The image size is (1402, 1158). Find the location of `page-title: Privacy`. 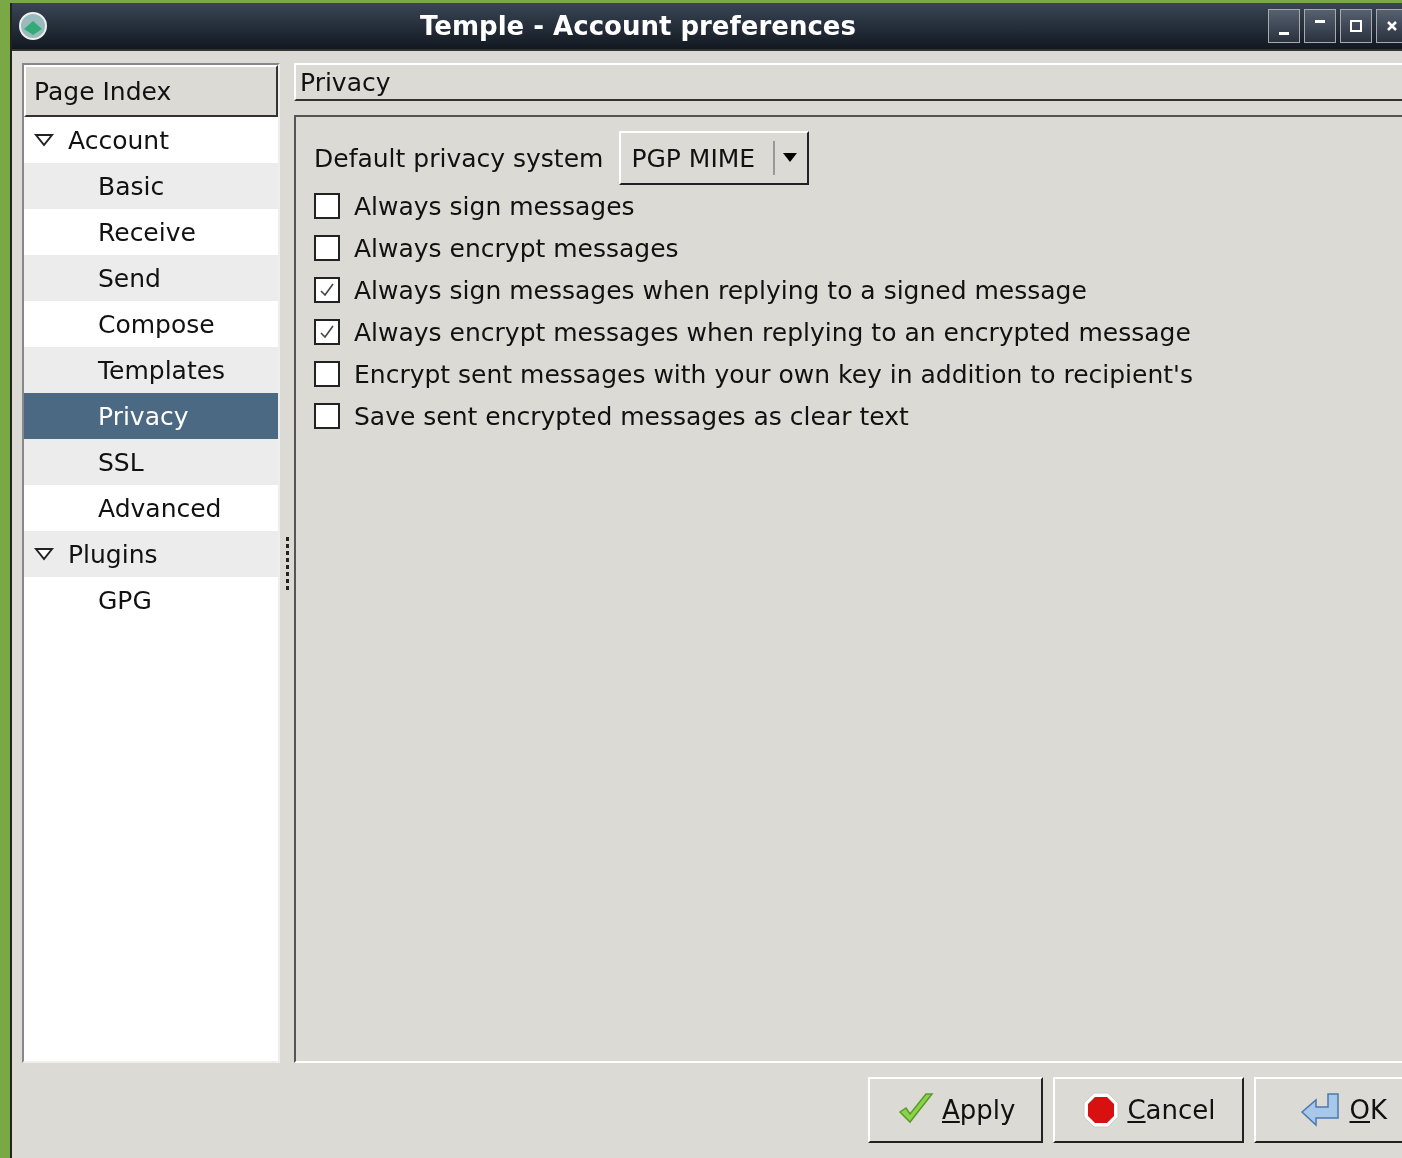

page-title: Privacy is located at coordinates (848, 82).